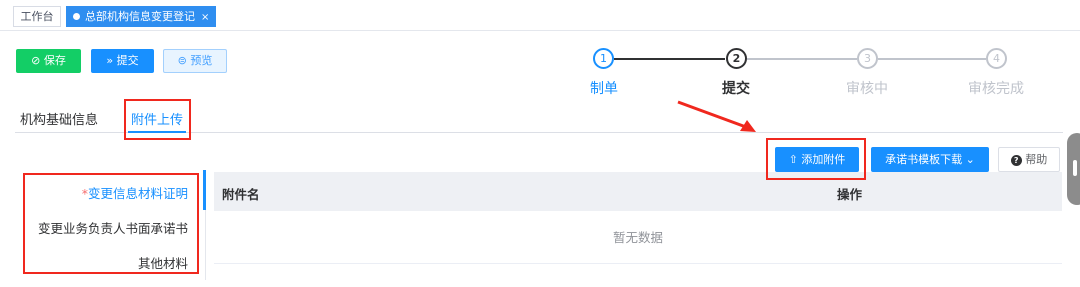 This screenshot has width=1080, height=287. I want to click on submit-button-label: 提交, so click(127, 60).